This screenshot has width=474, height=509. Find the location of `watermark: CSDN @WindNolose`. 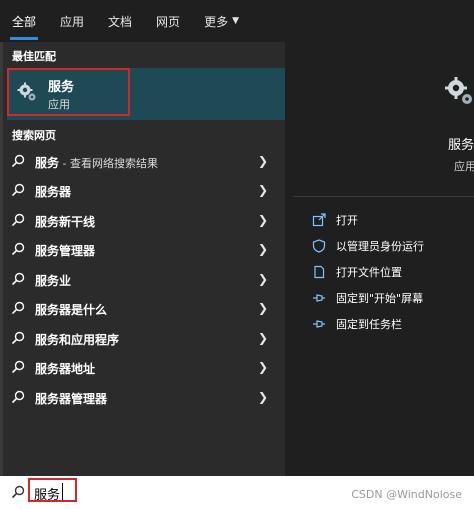

watermark: CSDN @WindNolose is located at coordinates (406, 494).